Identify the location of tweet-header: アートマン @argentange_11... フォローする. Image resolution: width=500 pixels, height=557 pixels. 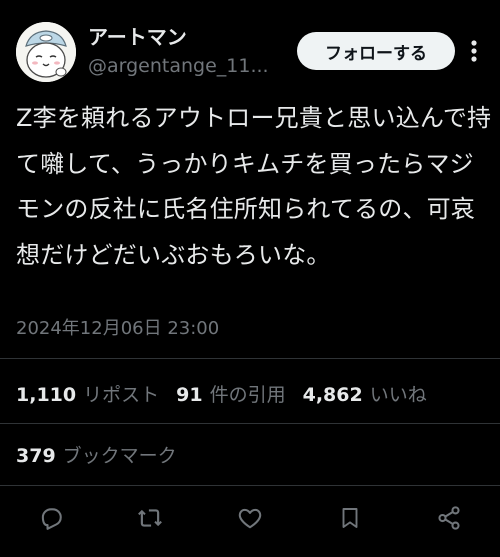
(251, 52).